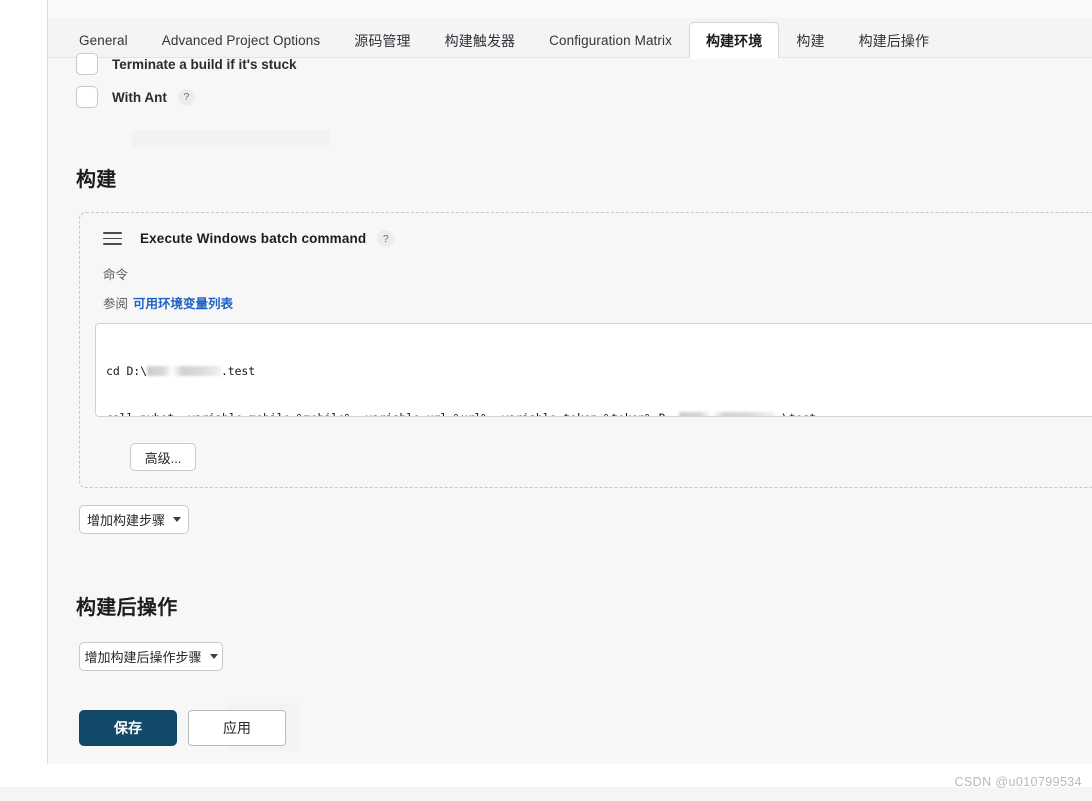 The width and height of the screenshot is (1092, 801). I want to click on ghost-band, so click(231, 138).